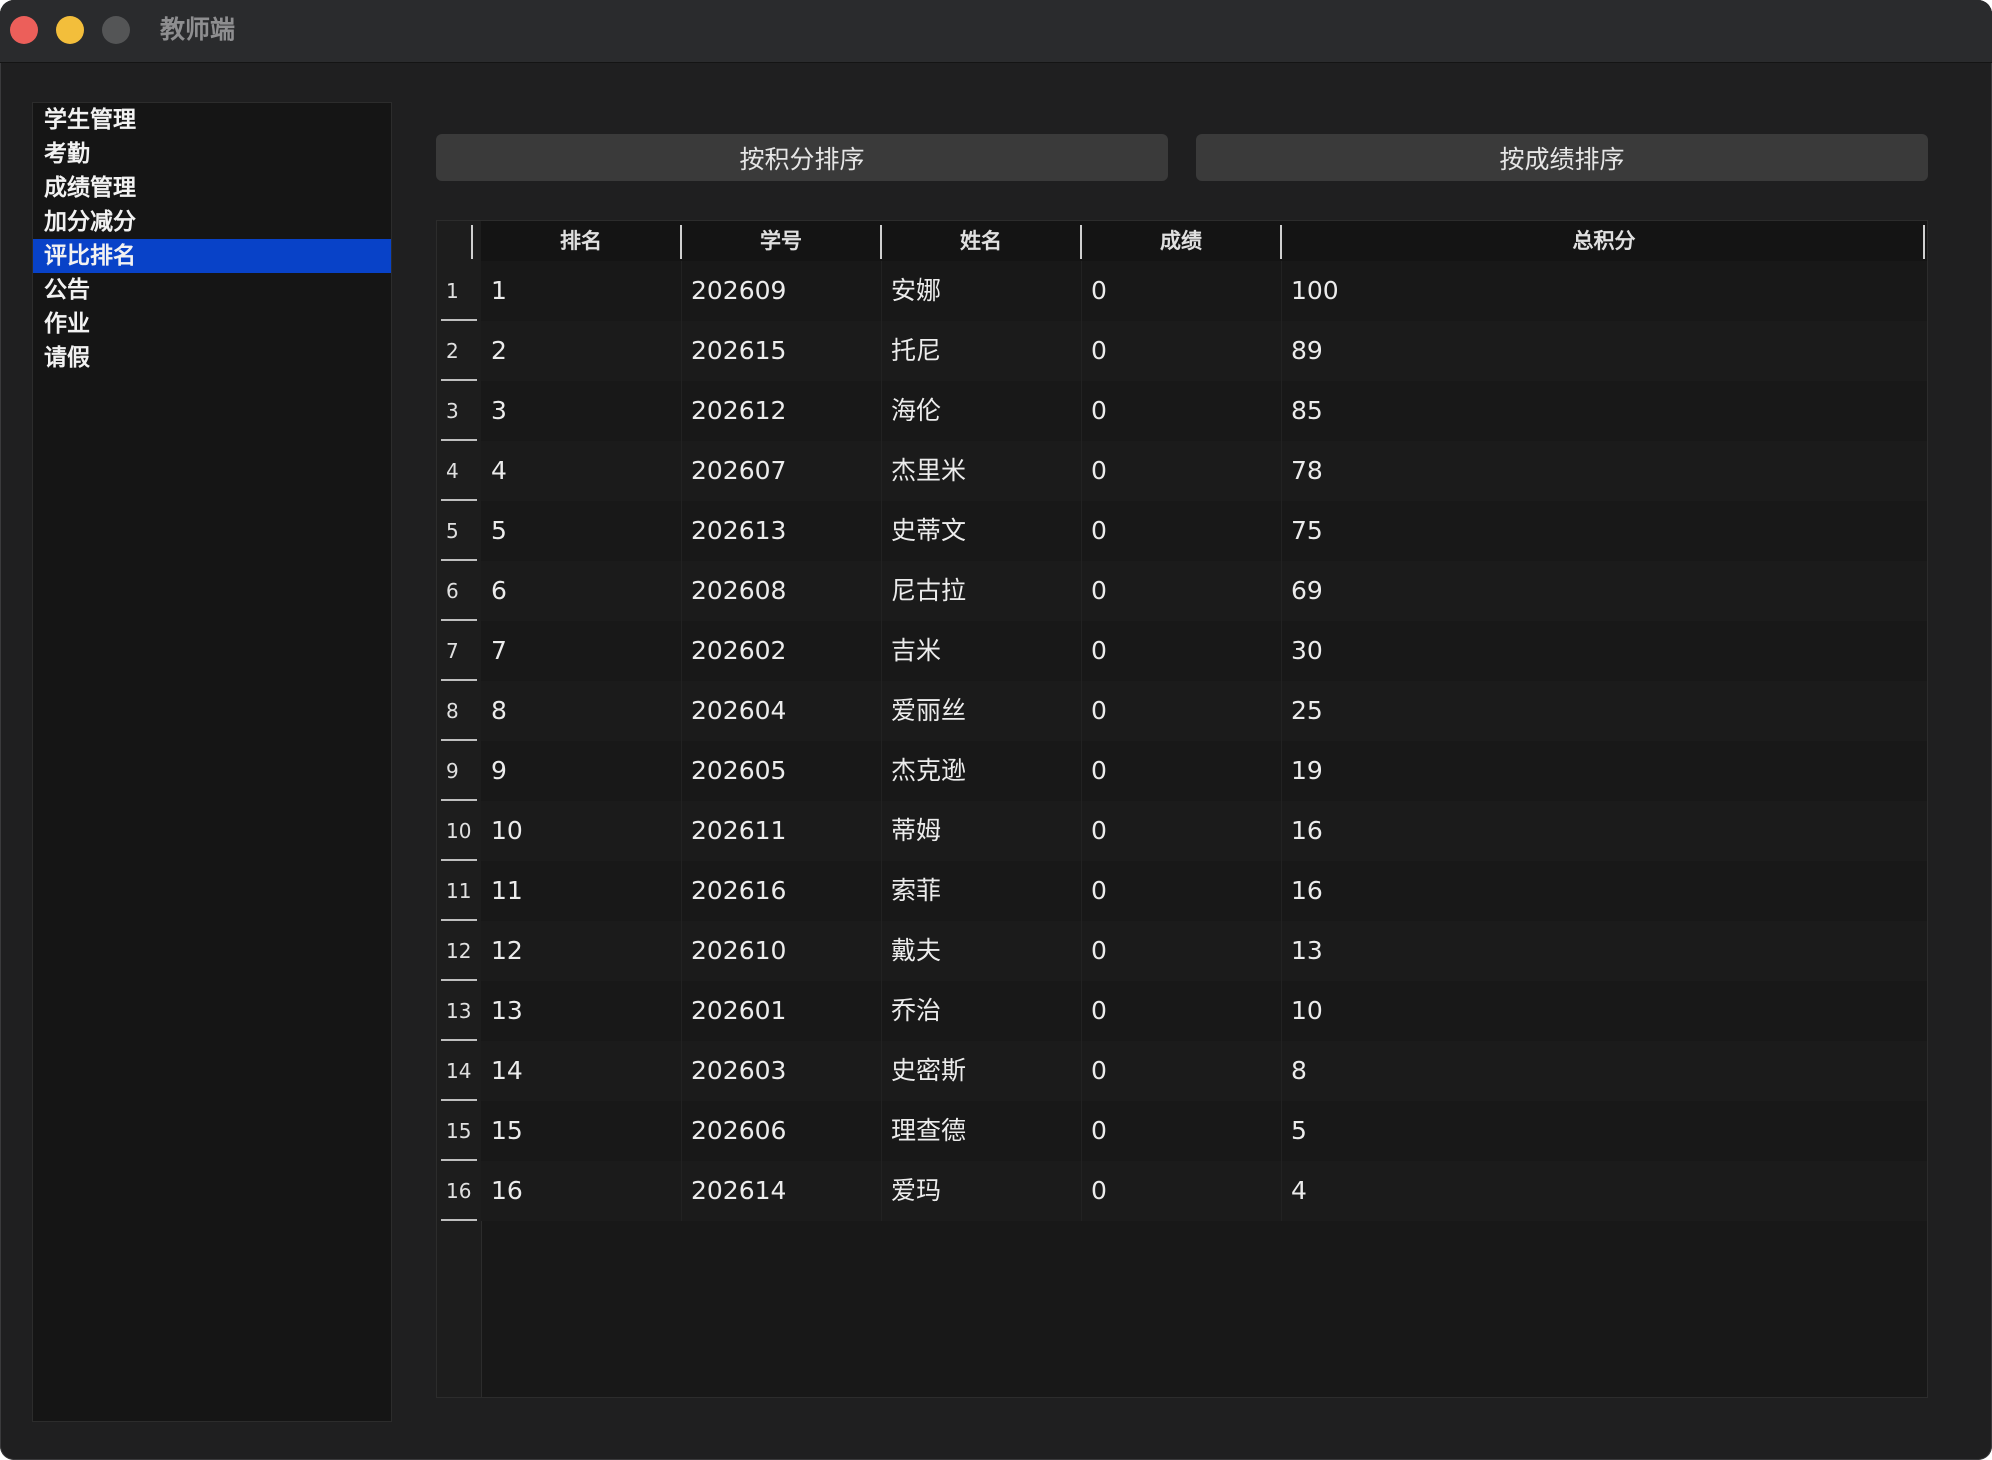 This screenshot has height=1460, width=1992. I want to click on cell-total-points: 16, so click(1307, 891).